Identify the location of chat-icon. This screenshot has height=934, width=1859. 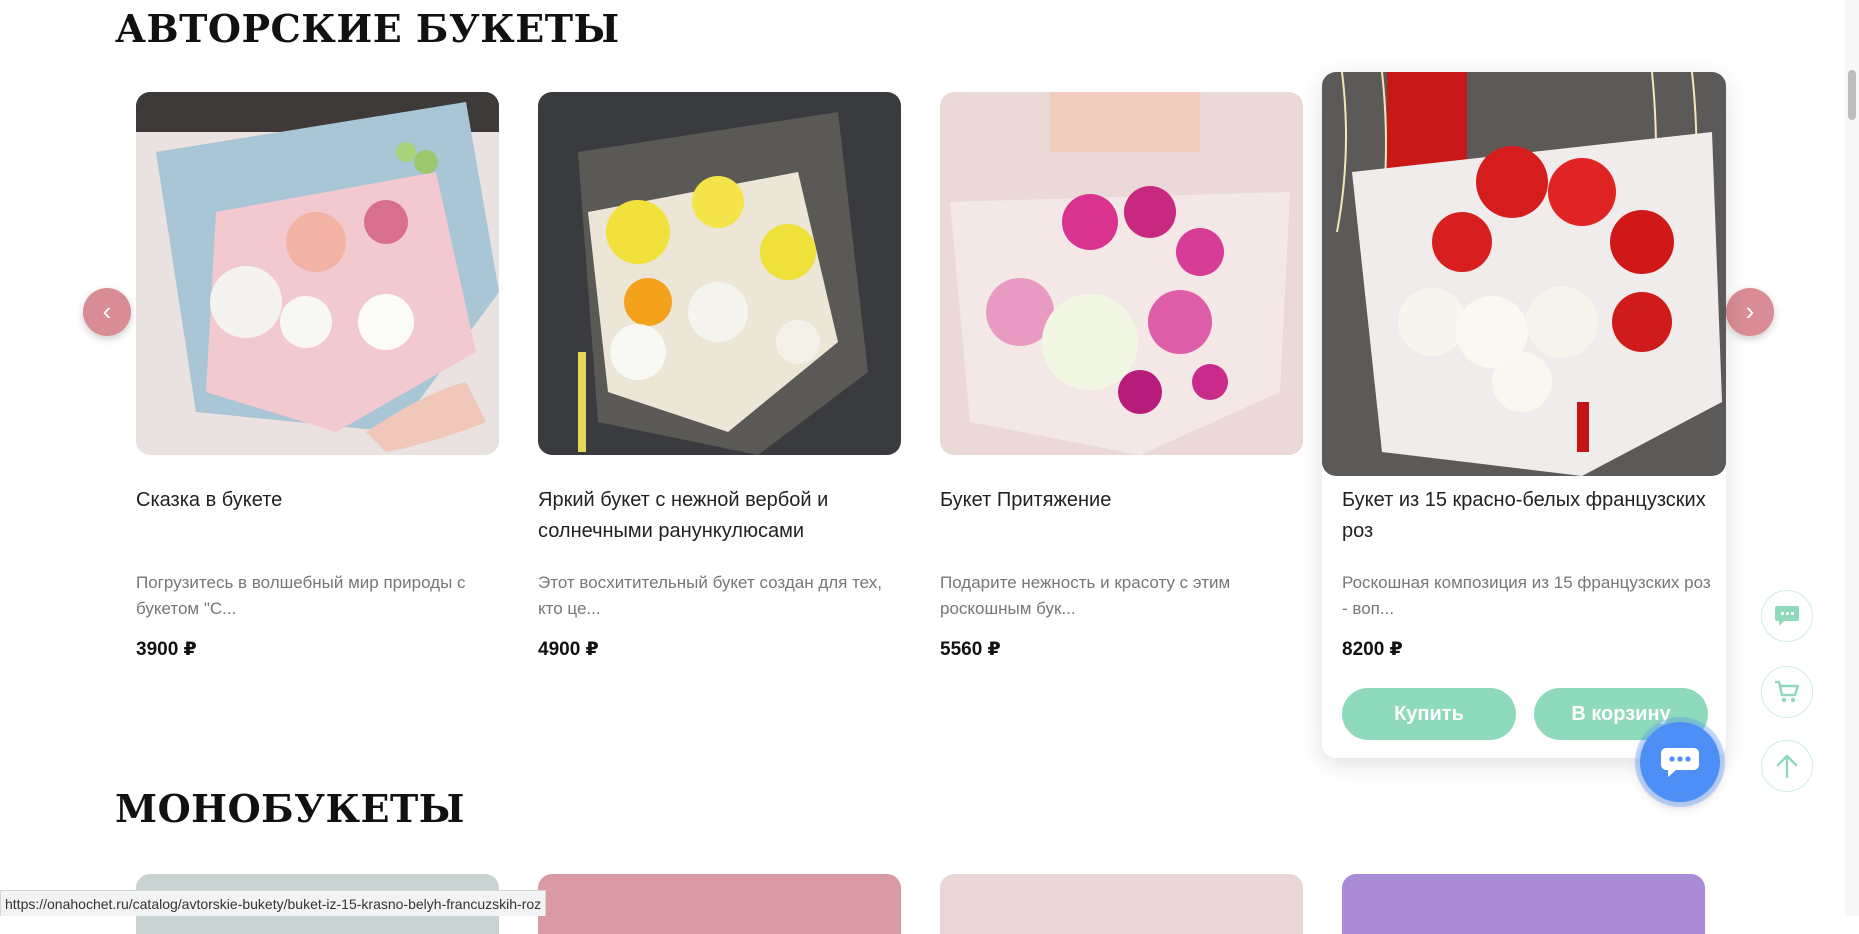
(1680, 762).